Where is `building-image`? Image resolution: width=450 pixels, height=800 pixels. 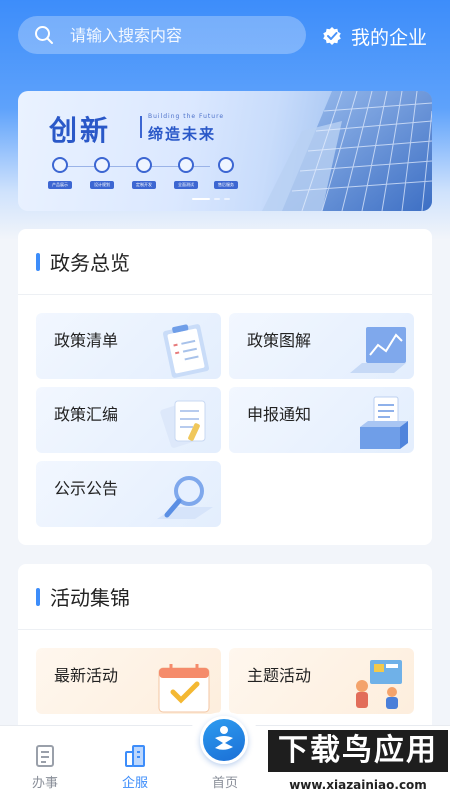 building-image is located at coordinates (347, 151).